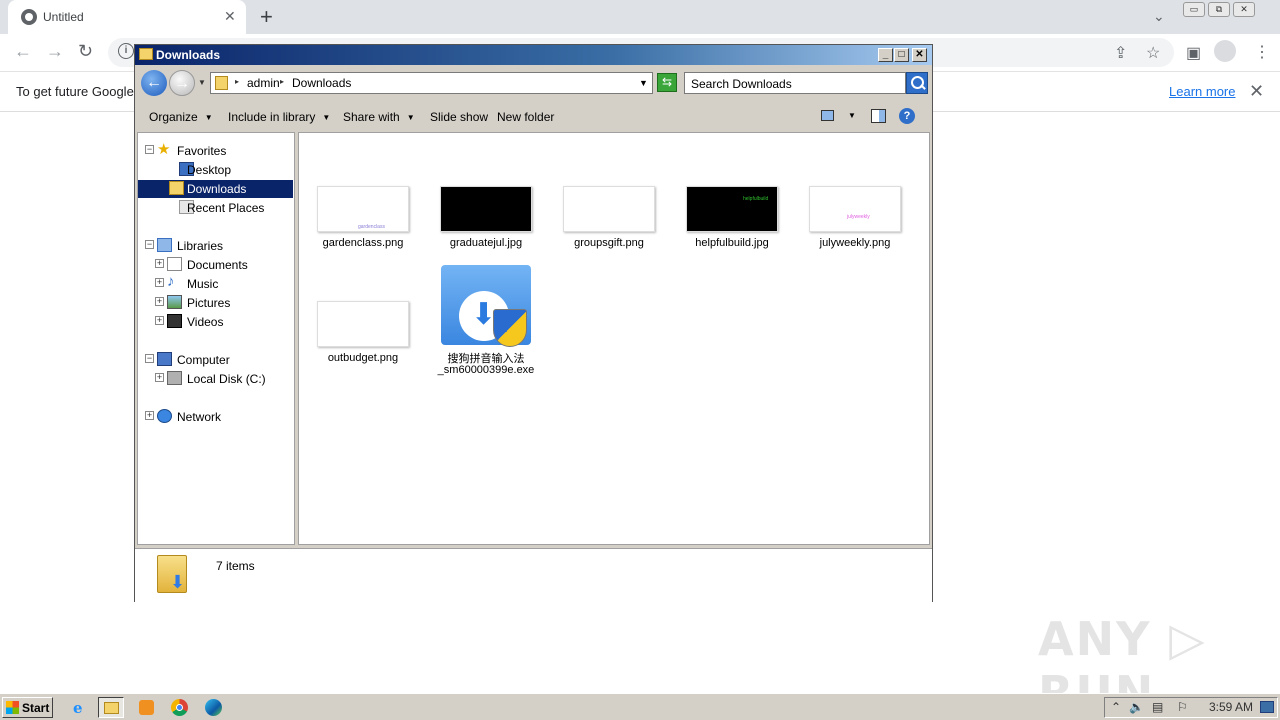  I want to click on file-item: outbudget.png, so click(363, 334).